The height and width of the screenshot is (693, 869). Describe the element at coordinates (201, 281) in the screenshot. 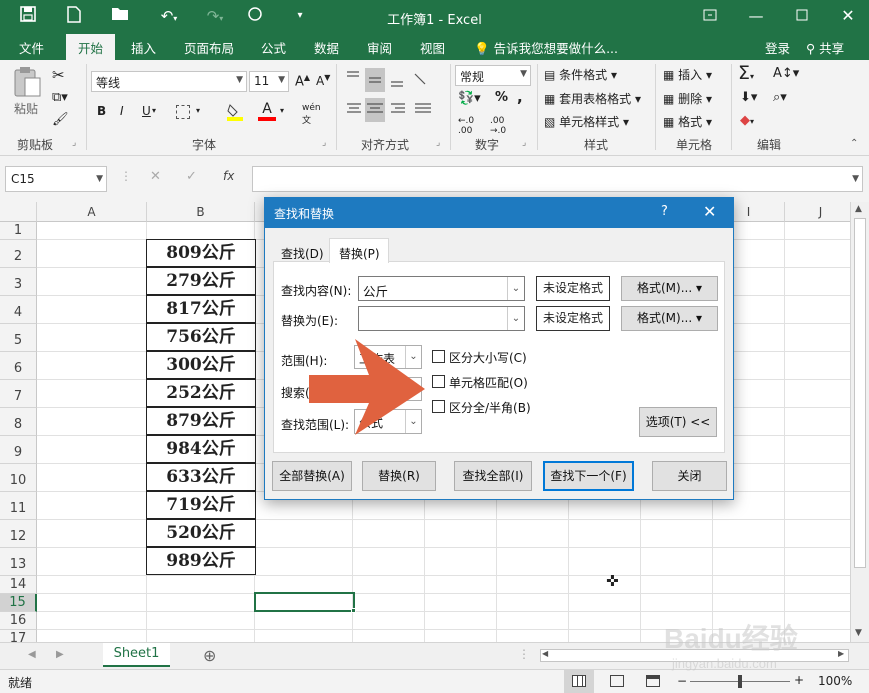

I see `cell-b3: 279公斤` at that location.